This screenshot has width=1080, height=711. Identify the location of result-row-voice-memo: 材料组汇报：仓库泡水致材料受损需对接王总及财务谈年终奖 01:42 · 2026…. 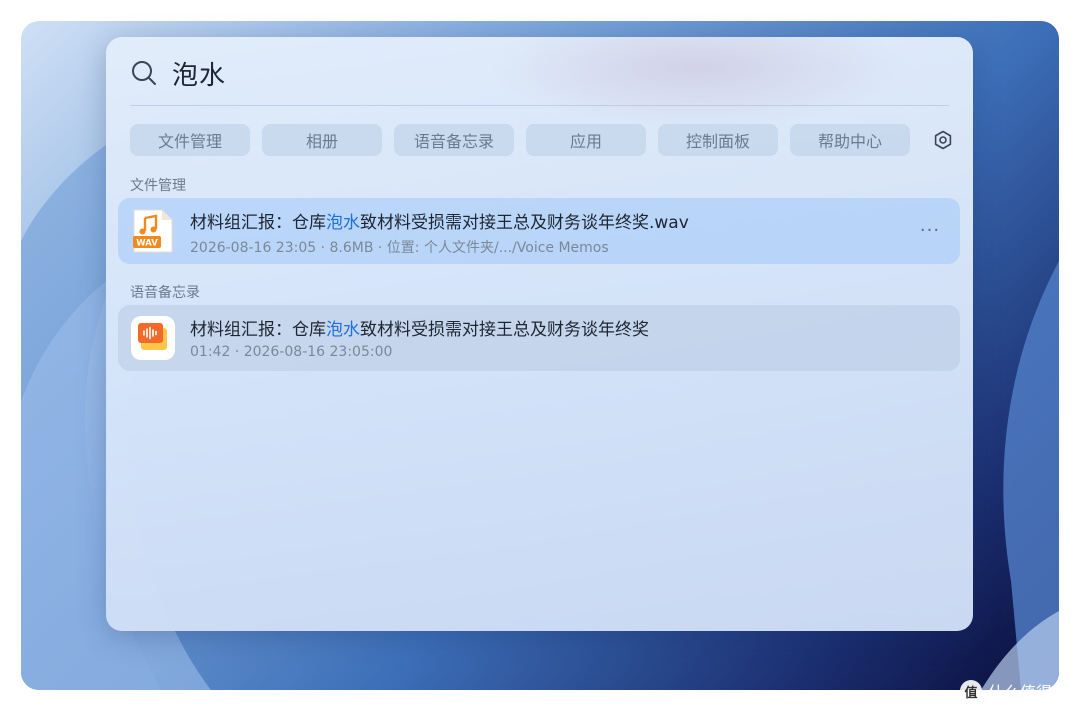
(539, 338).